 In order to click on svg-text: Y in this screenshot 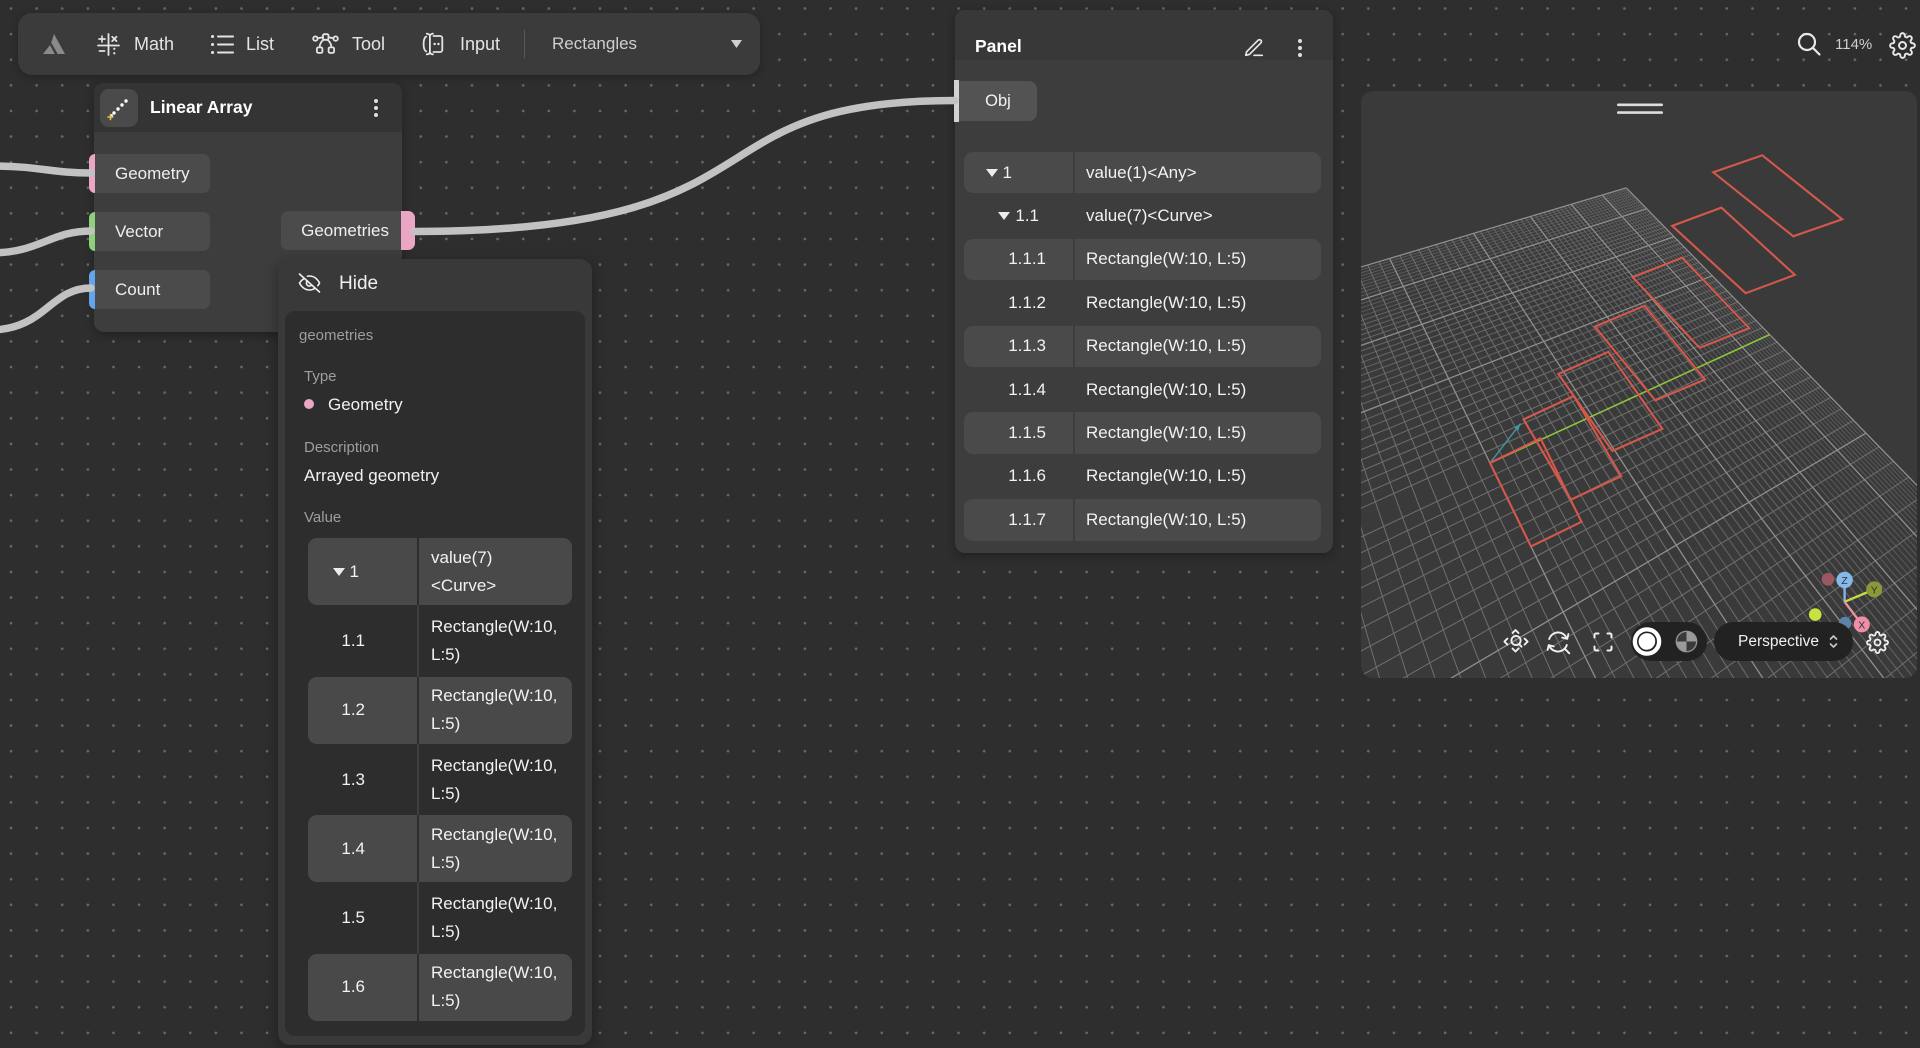, I will do `click(1874, 590)`.